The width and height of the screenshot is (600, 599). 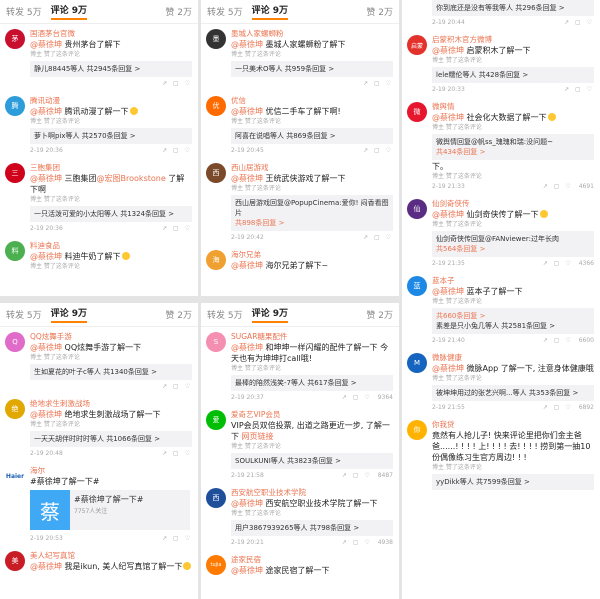 I want to click on avatar: tujia, so click(x=216, y=565).